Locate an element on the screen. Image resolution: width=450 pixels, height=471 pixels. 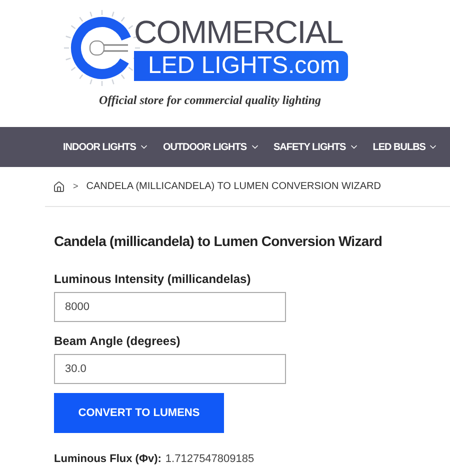
field-label: Beam Angle (degrees) is located at coordinates (118, 341).